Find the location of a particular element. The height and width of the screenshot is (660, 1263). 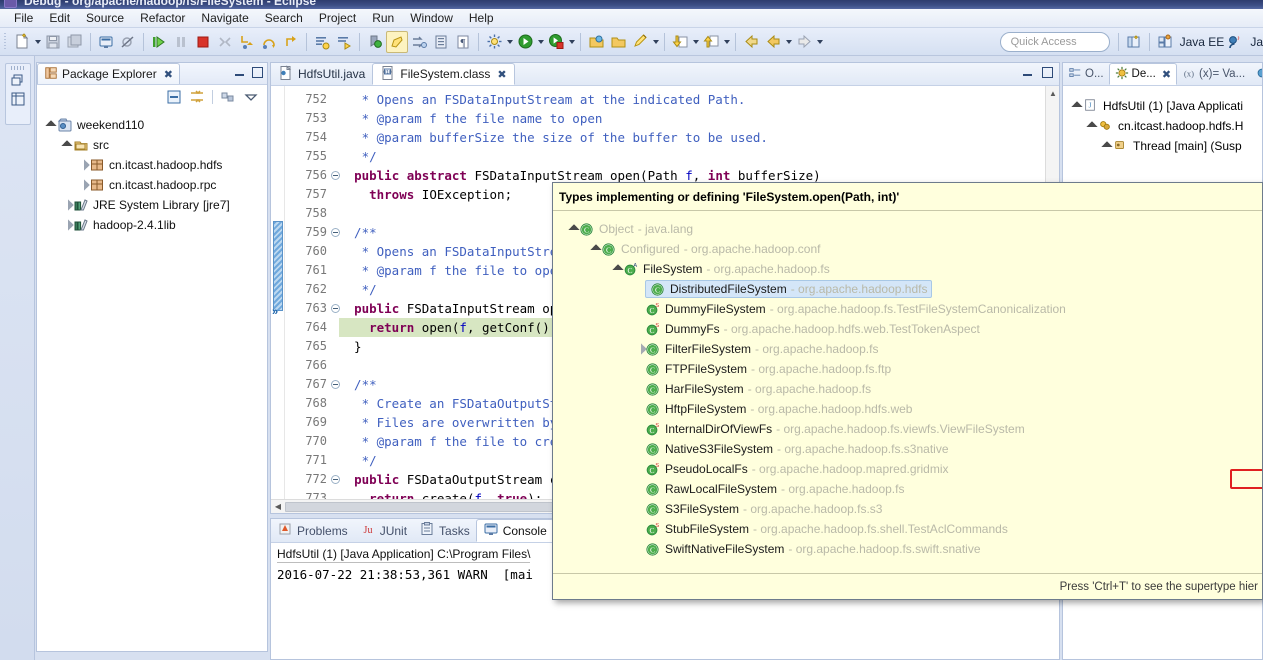

step-into-button is located at coordinates (247, 42).